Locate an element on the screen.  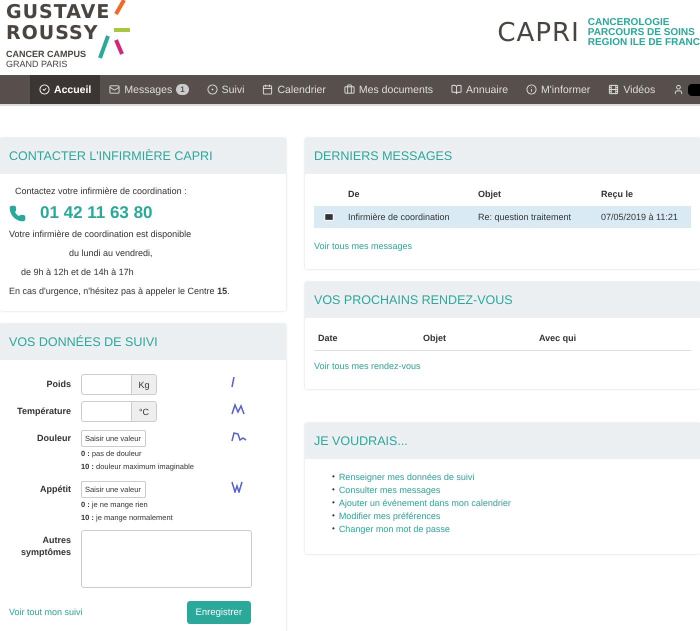
phone-icon is located at coordinates (17, 213).